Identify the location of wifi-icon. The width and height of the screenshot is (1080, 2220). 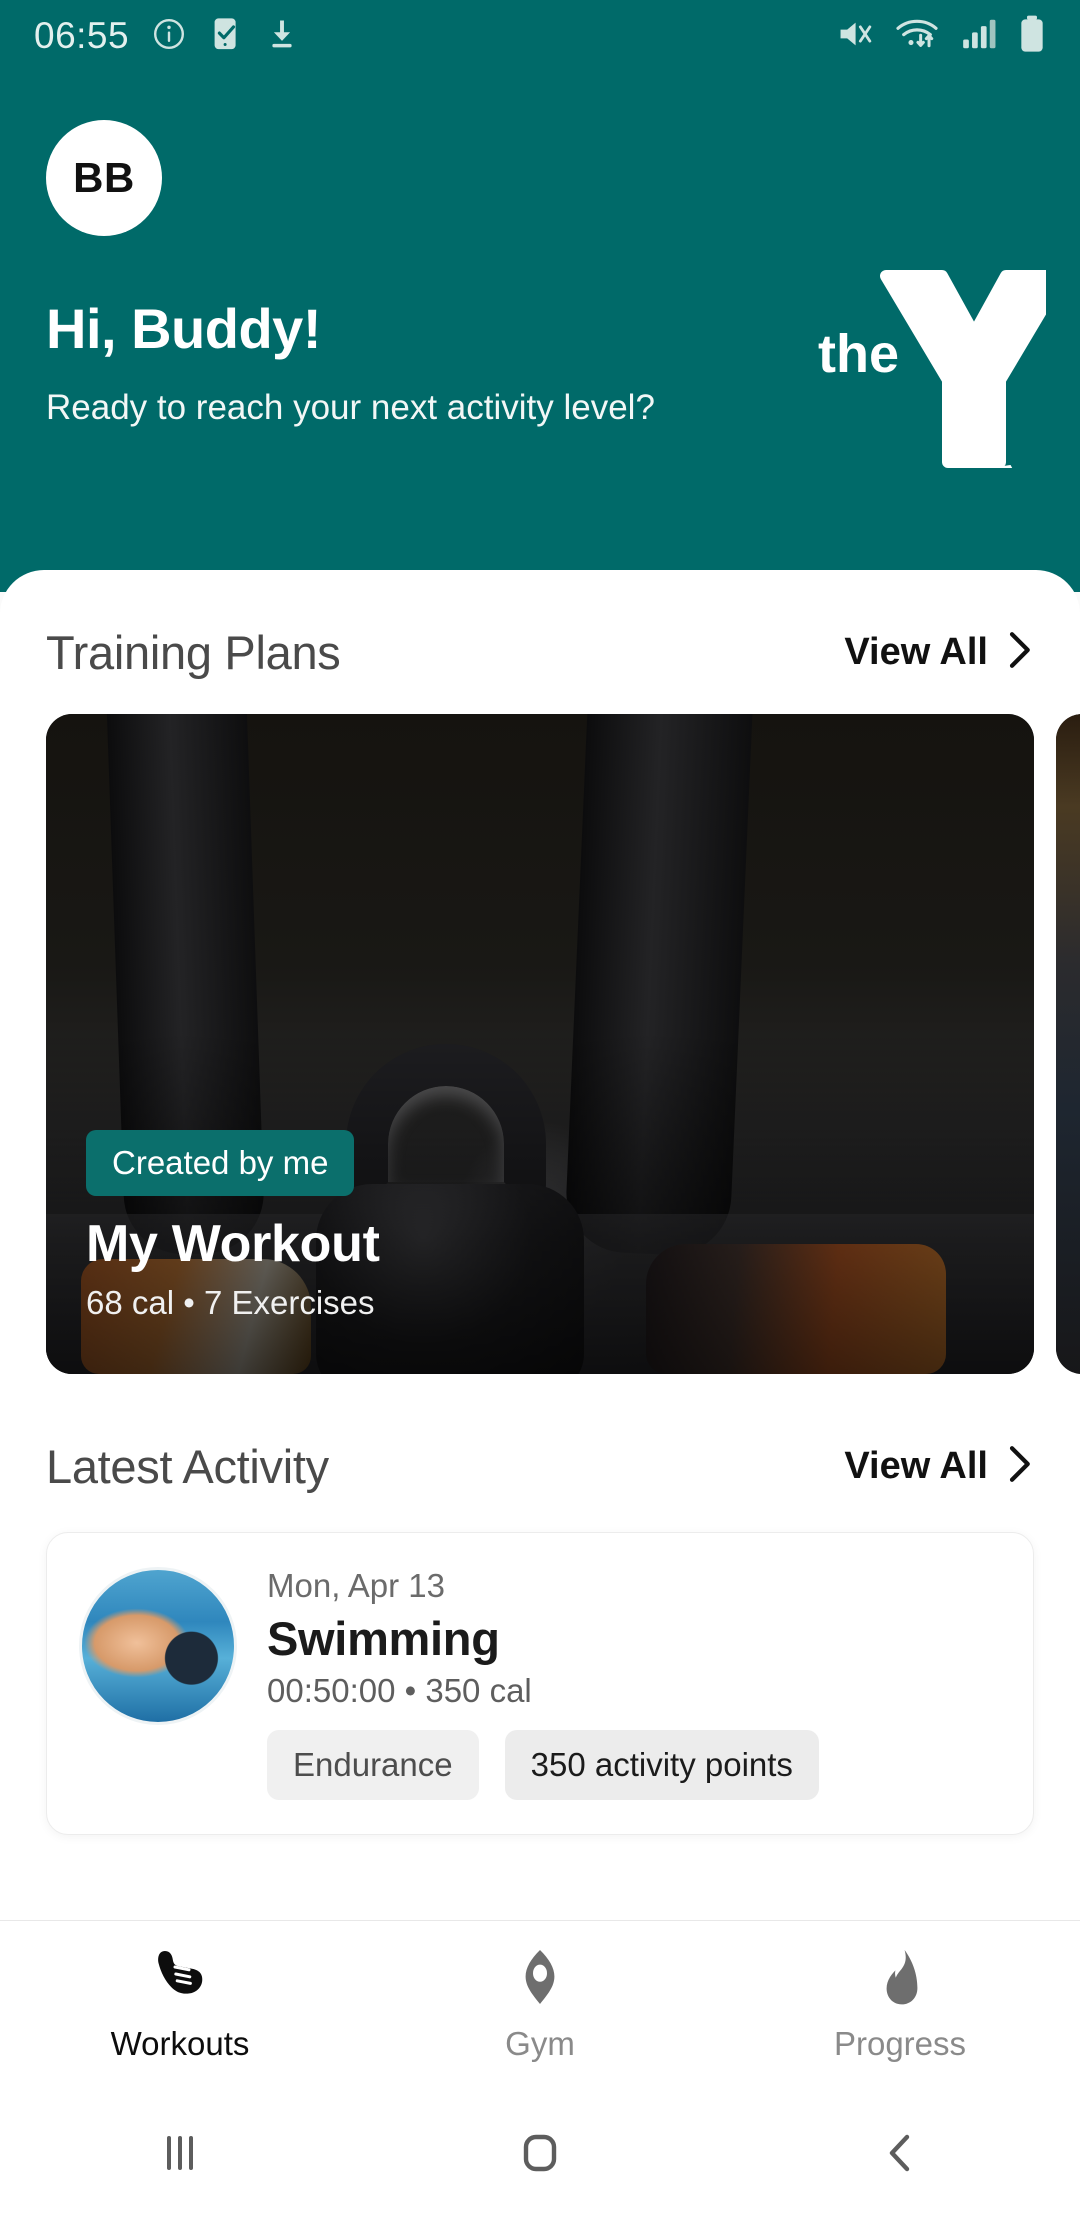
(917, 36).